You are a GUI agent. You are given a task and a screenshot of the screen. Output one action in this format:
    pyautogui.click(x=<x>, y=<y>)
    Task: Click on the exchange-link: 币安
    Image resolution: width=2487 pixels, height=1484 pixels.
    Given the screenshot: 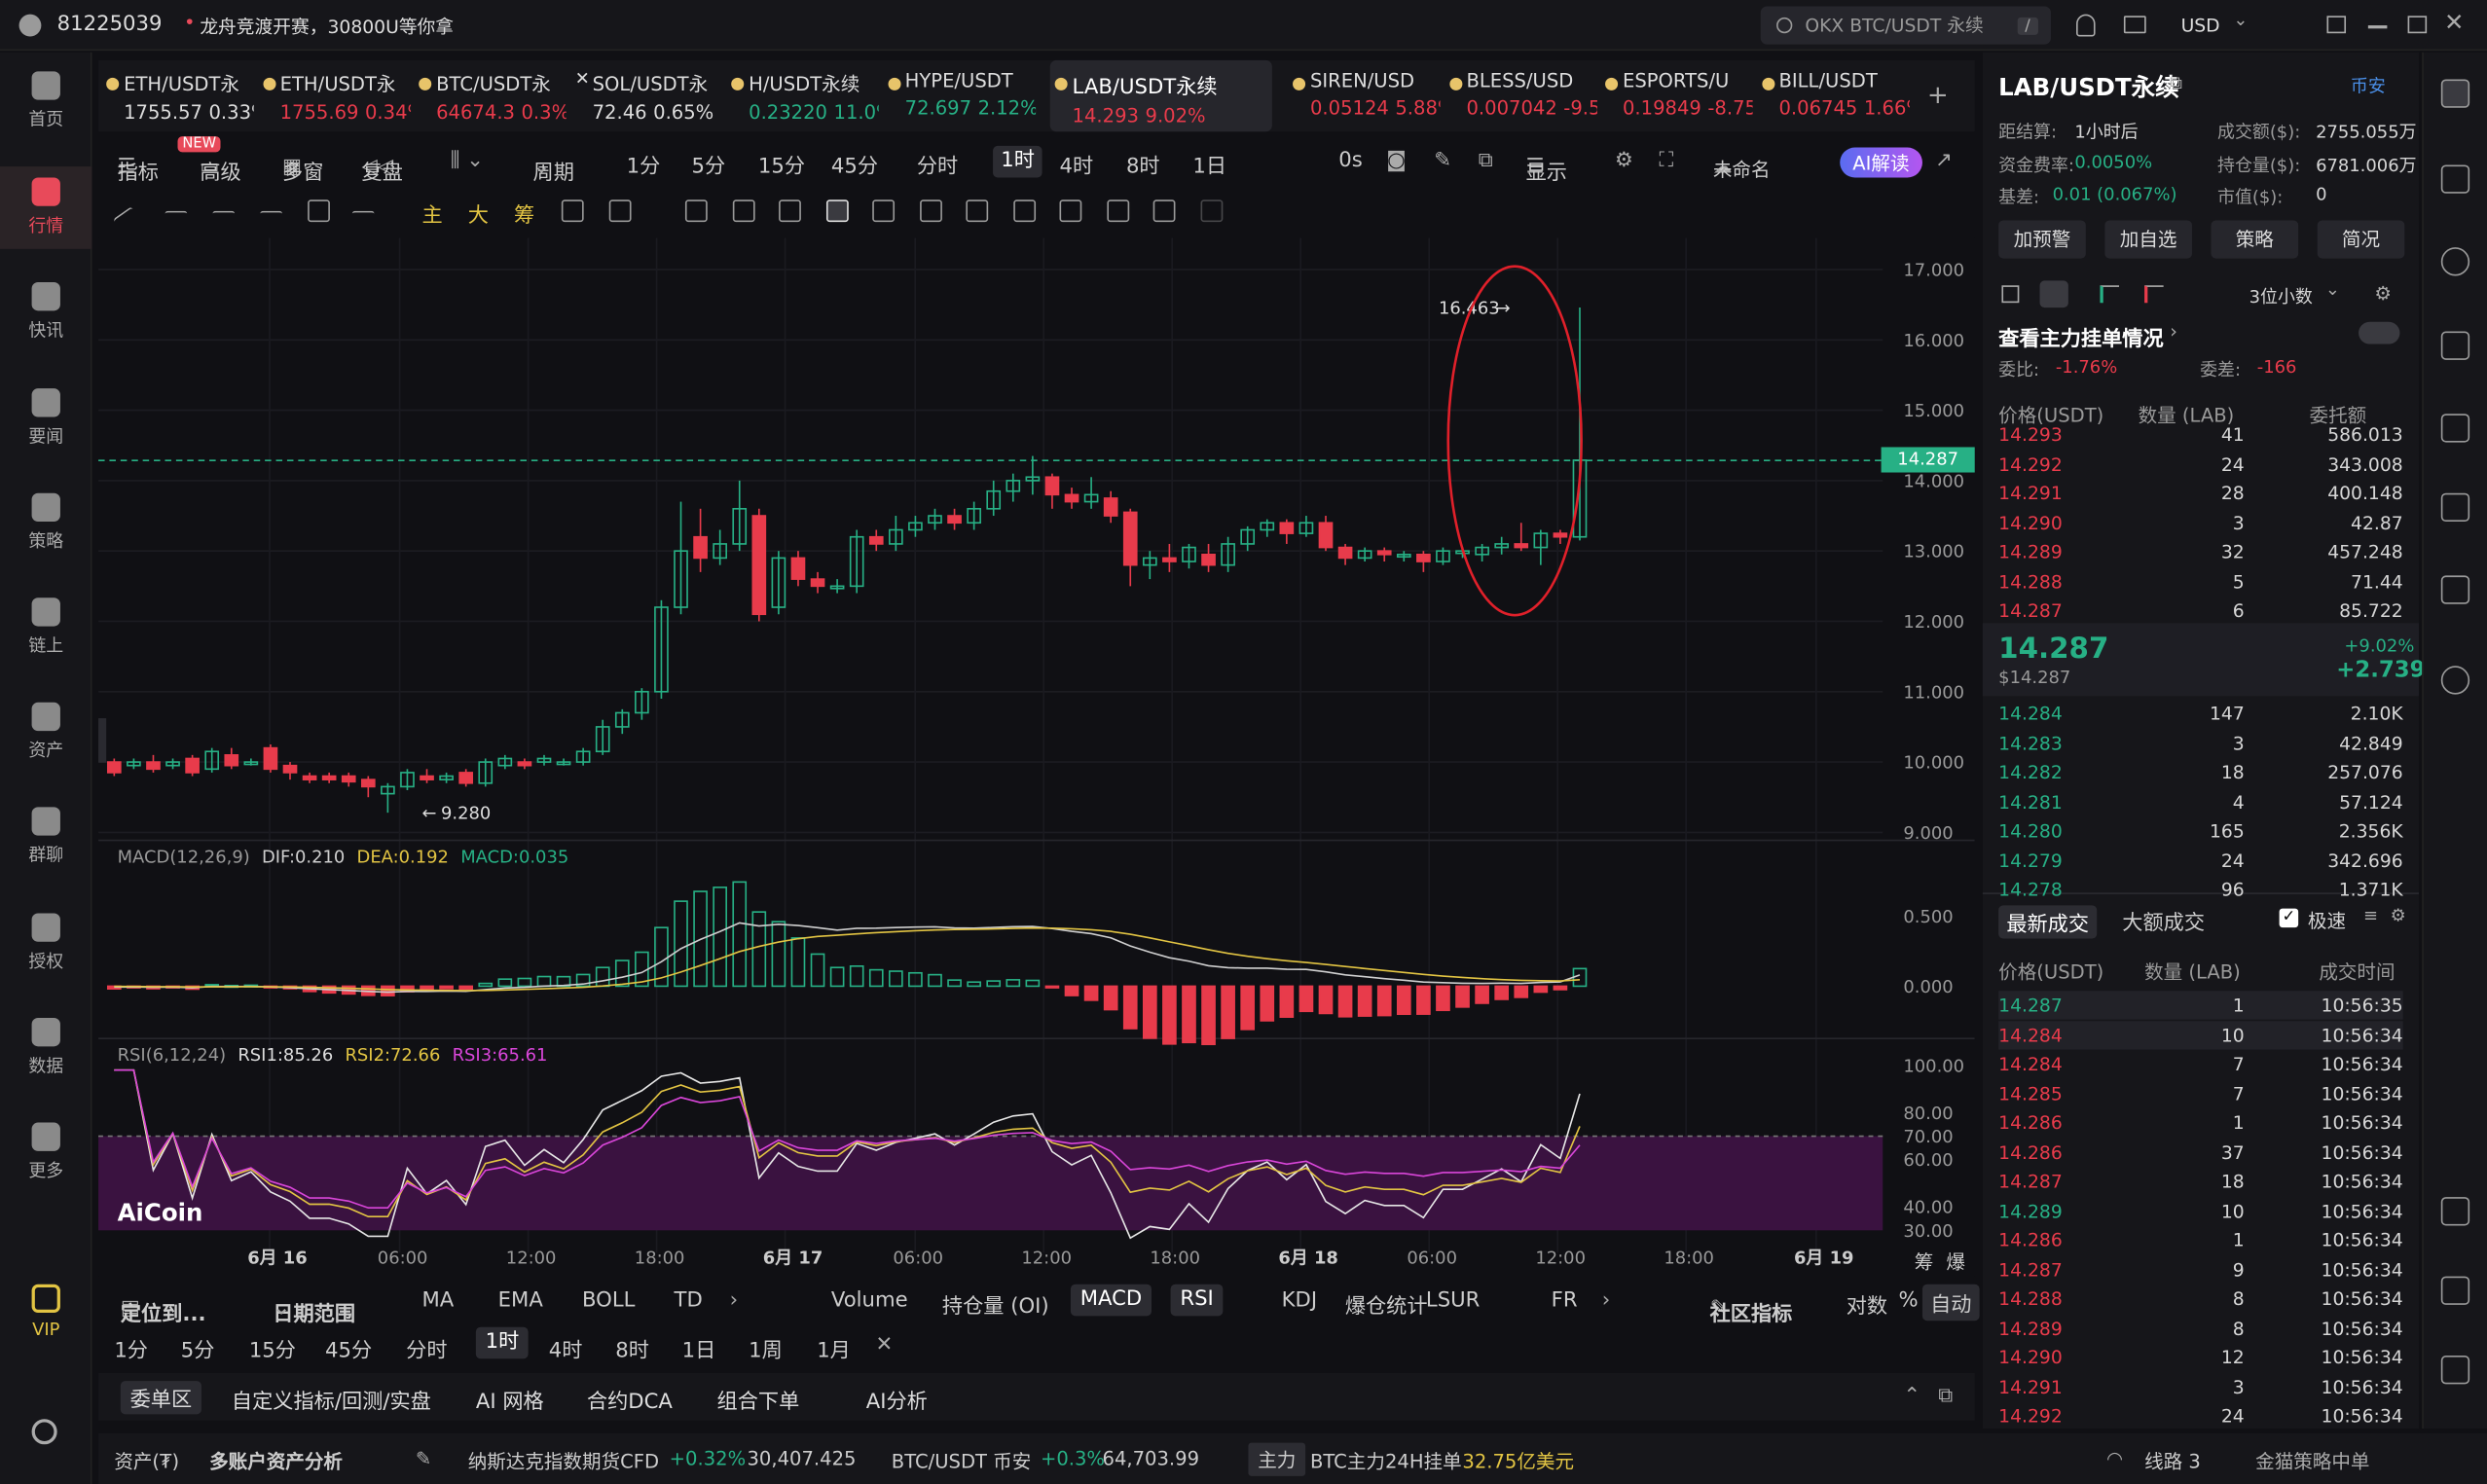 What is the action you would take?
    pyautogui.click(x=2368, y=85)
    